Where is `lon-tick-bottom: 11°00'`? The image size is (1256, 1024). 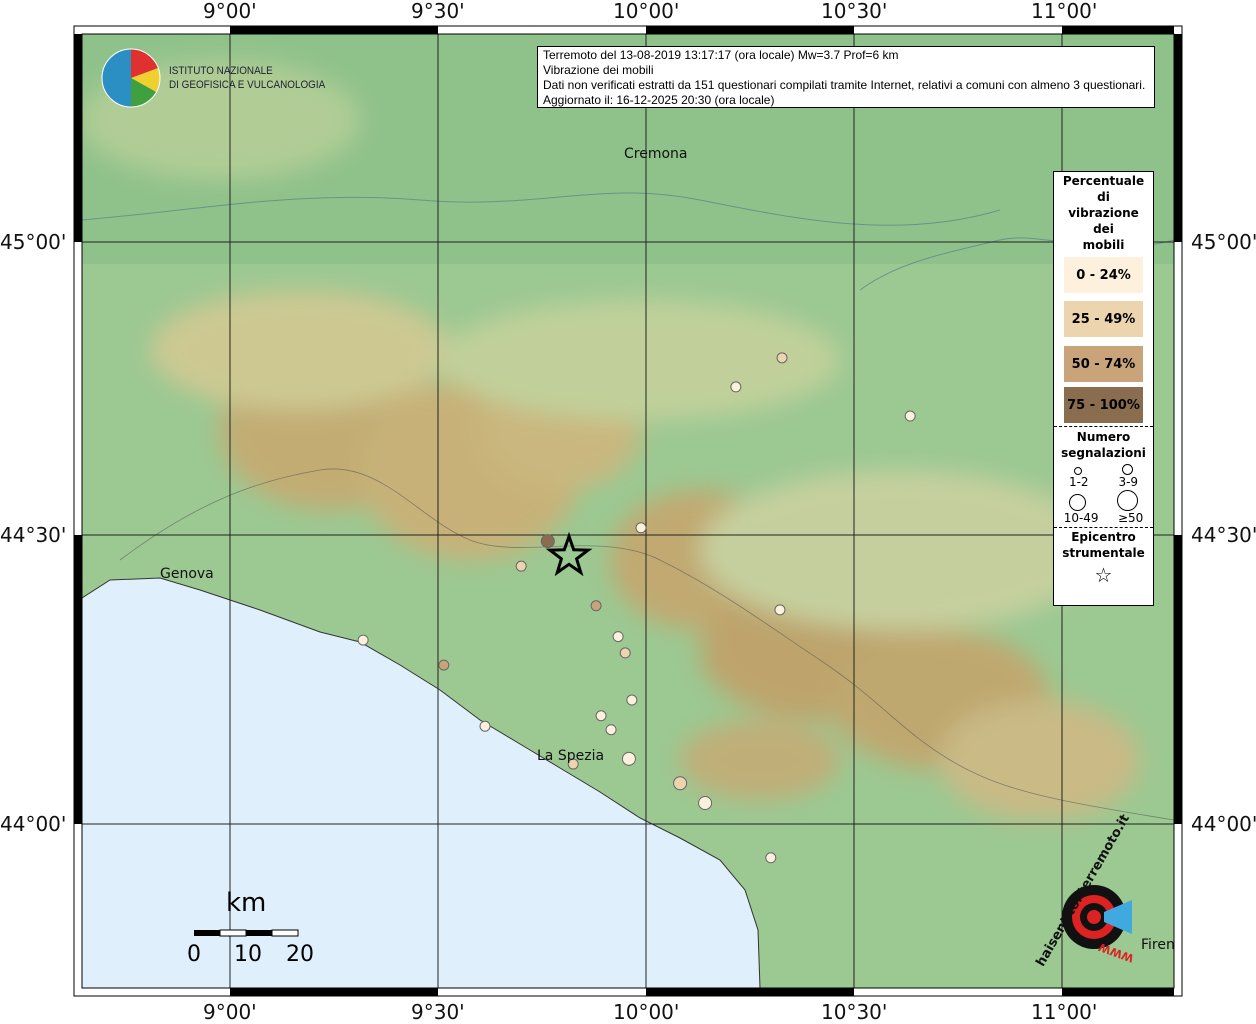 lon-tick-bottom: 11°00' is located at coordinates (1064, 1012).